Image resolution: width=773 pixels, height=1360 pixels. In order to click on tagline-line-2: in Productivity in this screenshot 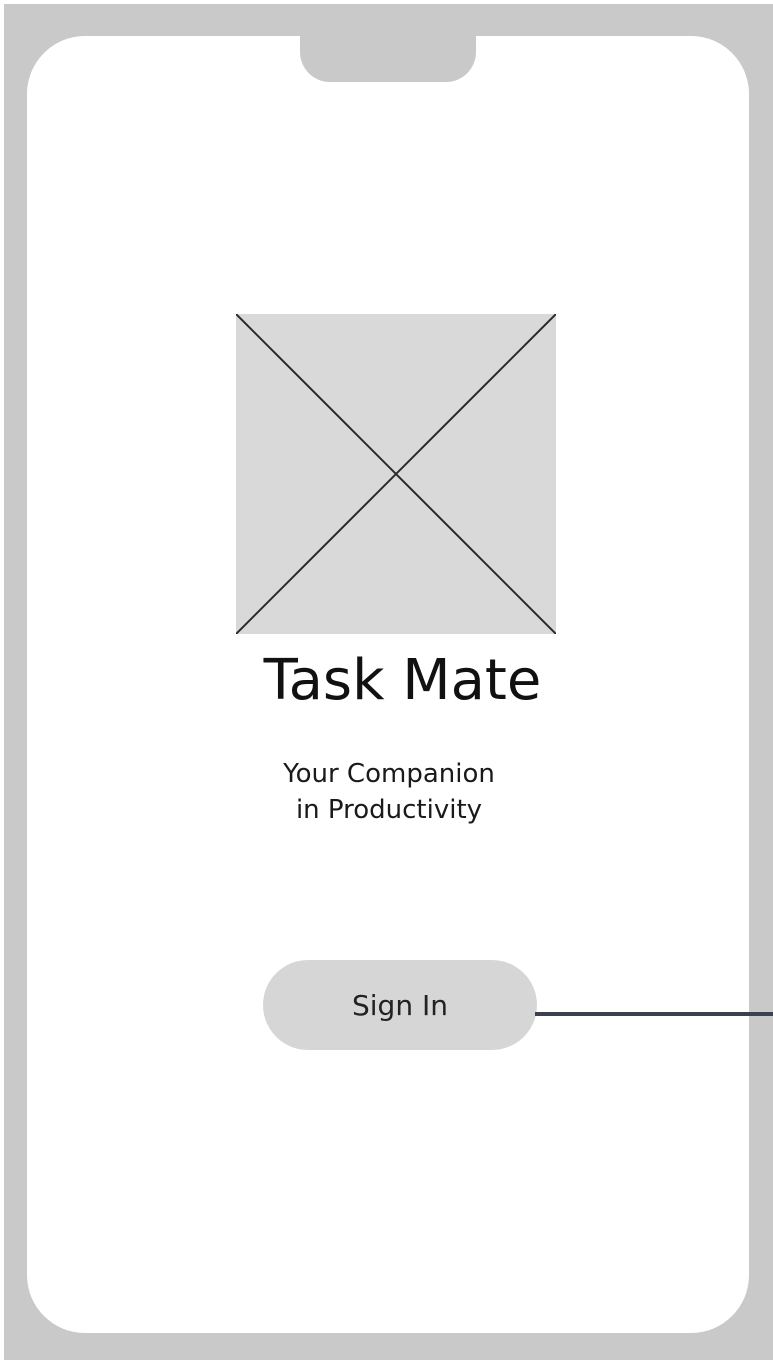, I will do `click(389, 810)`.